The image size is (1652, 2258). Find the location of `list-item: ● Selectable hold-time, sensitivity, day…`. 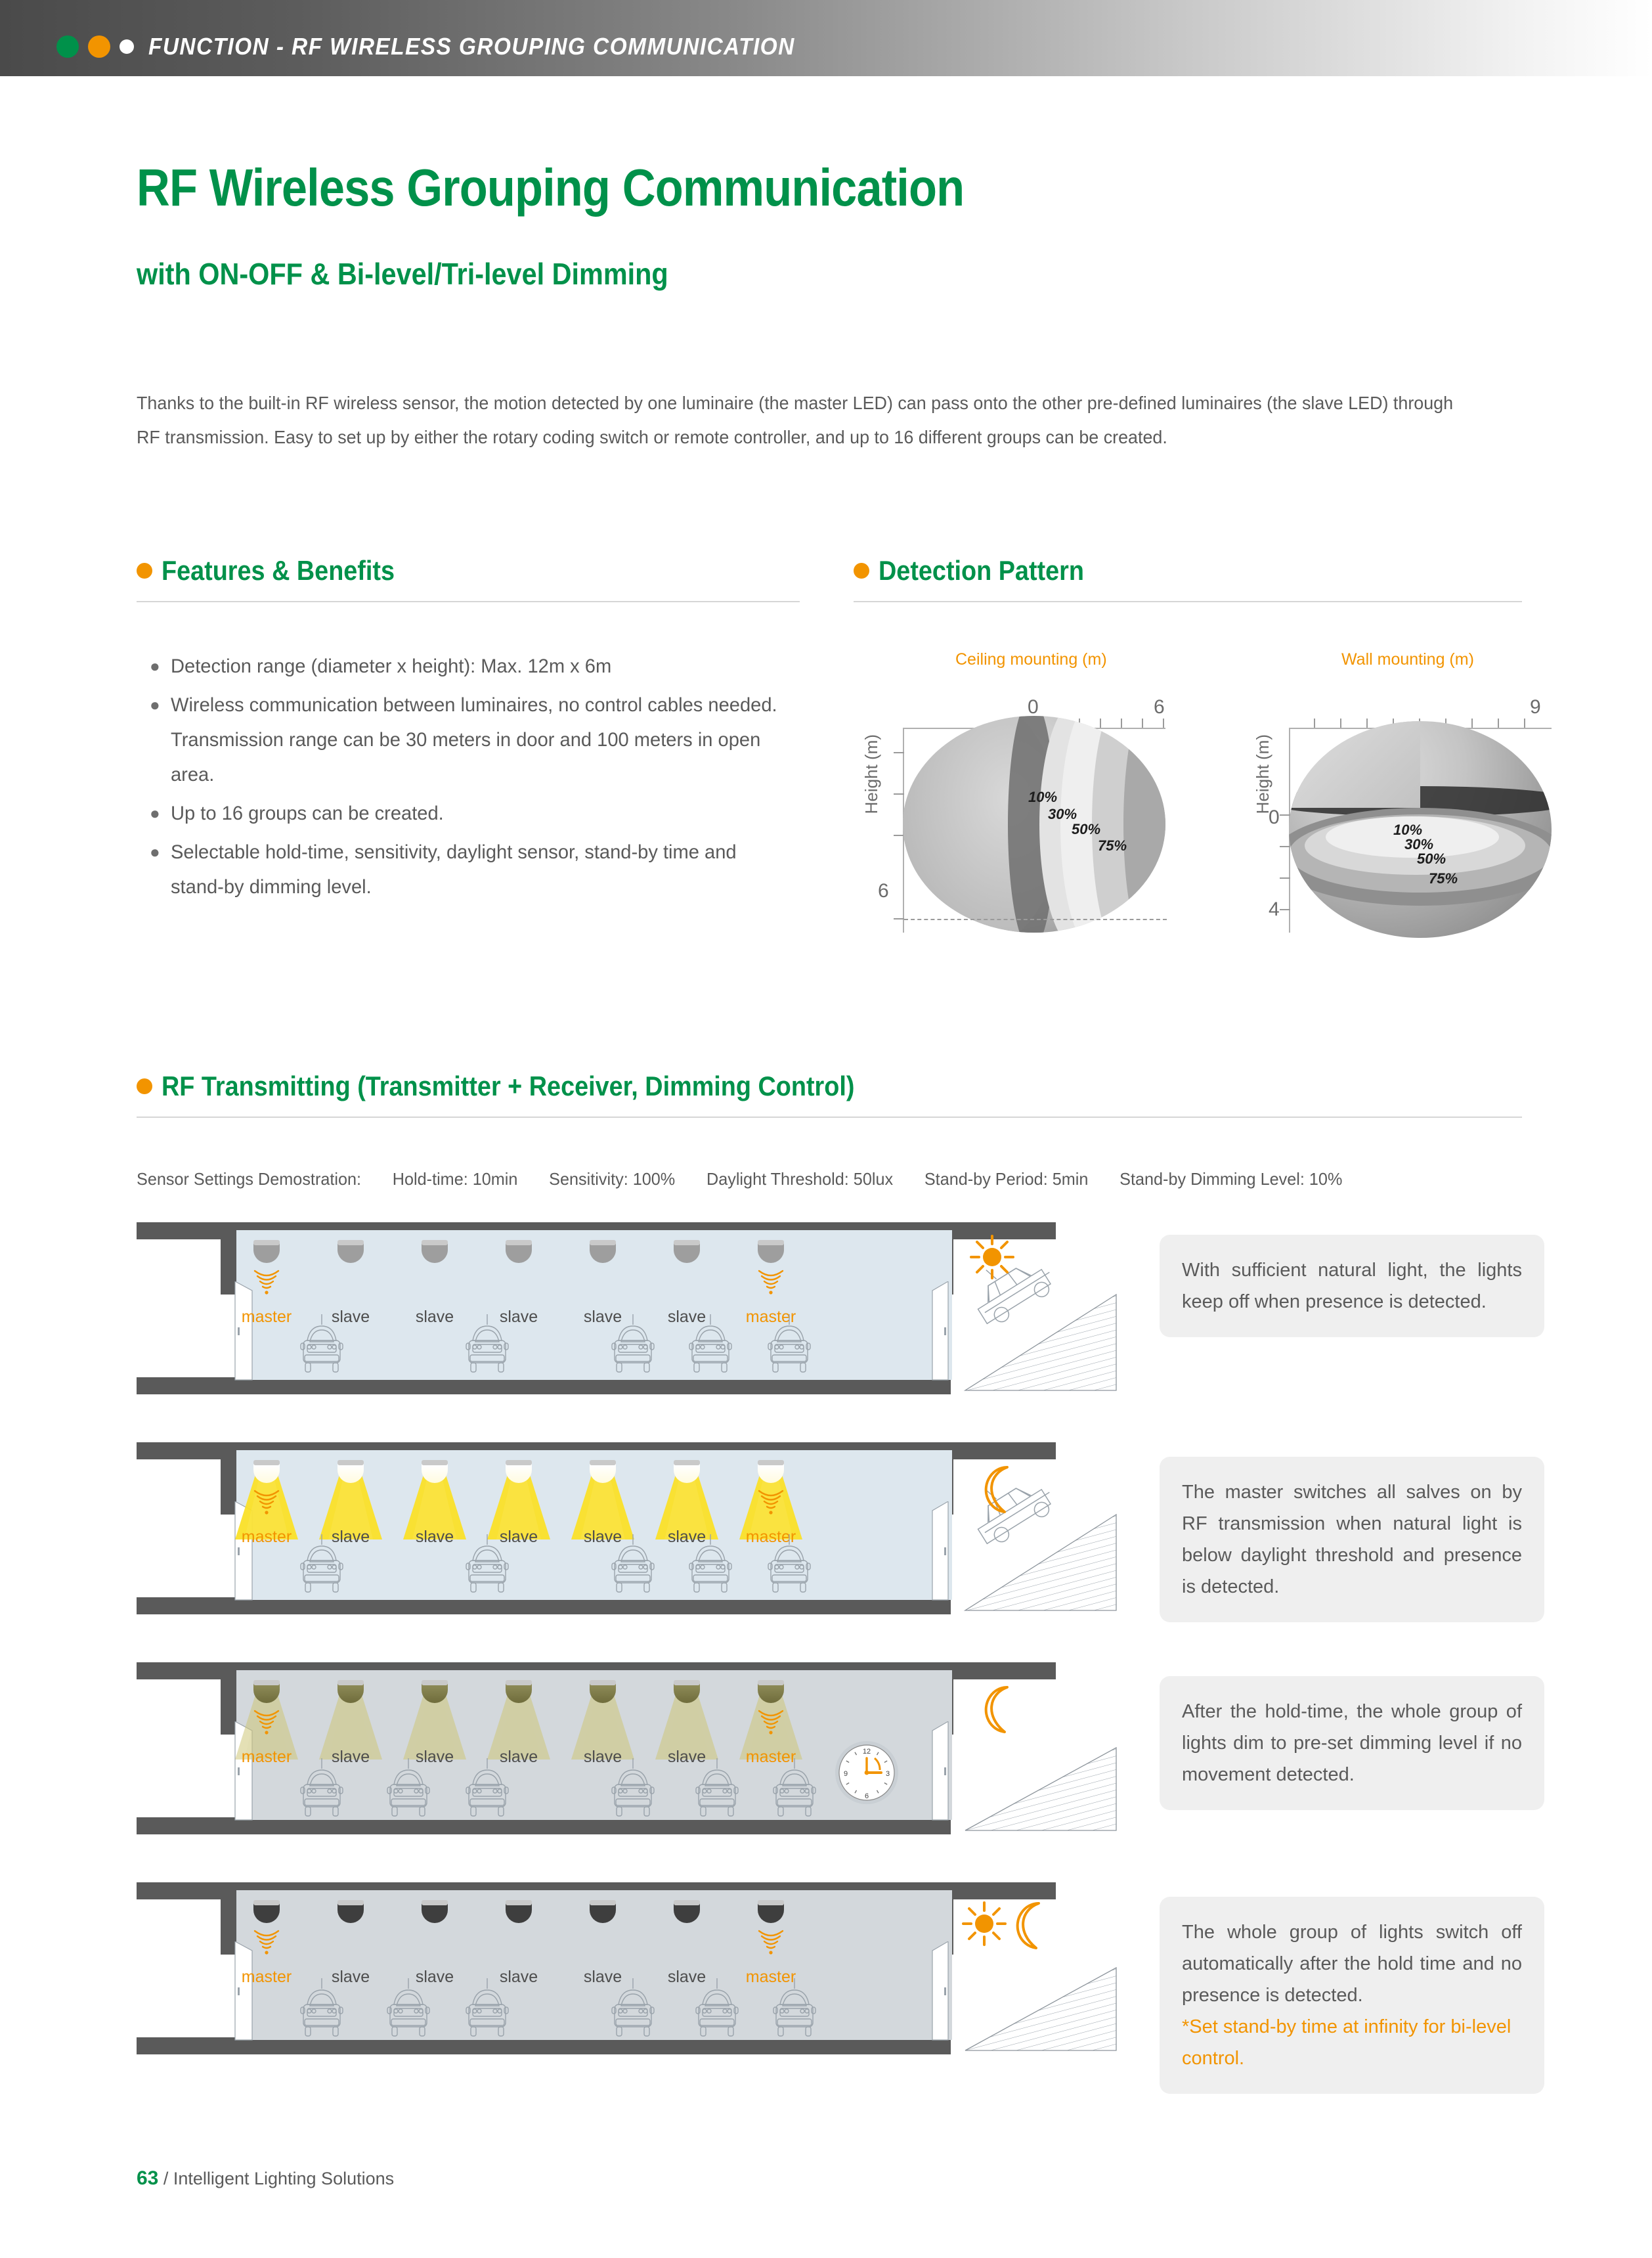

list-item: ● Selectable hold-time, sensitivity, day… is located at coordinates (478, 869).